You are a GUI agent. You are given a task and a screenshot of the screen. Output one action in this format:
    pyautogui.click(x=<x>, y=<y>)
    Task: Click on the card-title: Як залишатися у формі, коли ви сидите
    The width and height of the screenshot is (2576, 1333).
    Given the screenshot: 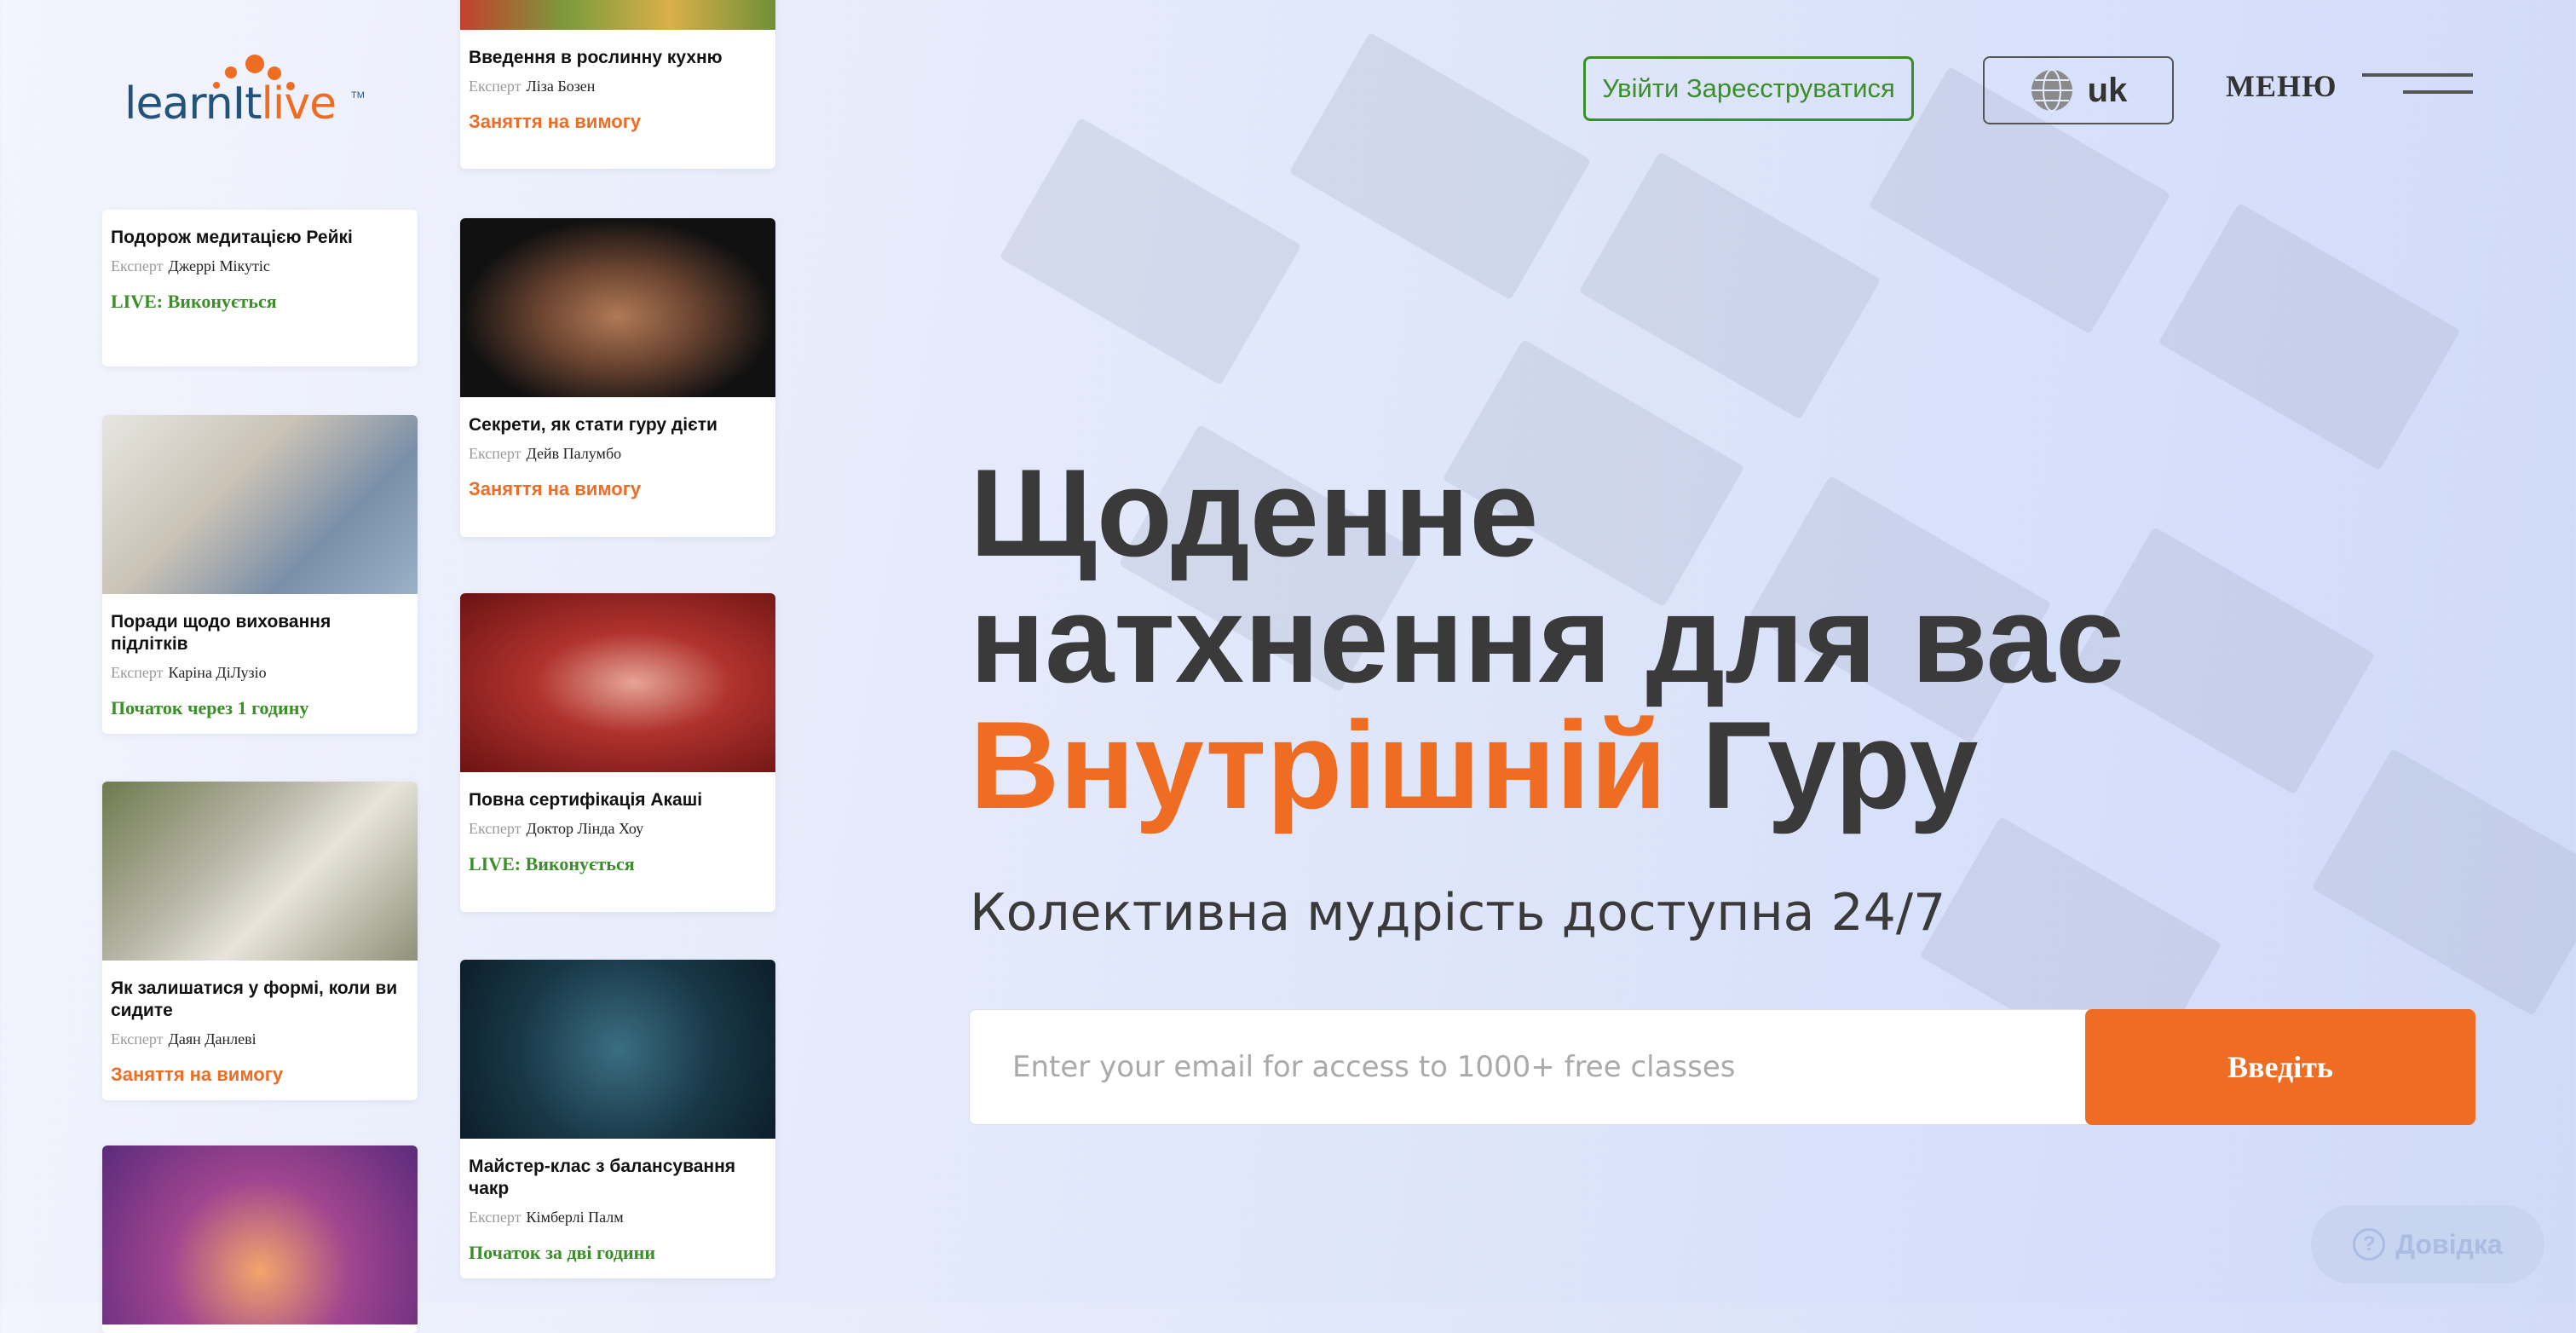 What is the action you would take?
    pyautogui.click(x=254, y=999)
    